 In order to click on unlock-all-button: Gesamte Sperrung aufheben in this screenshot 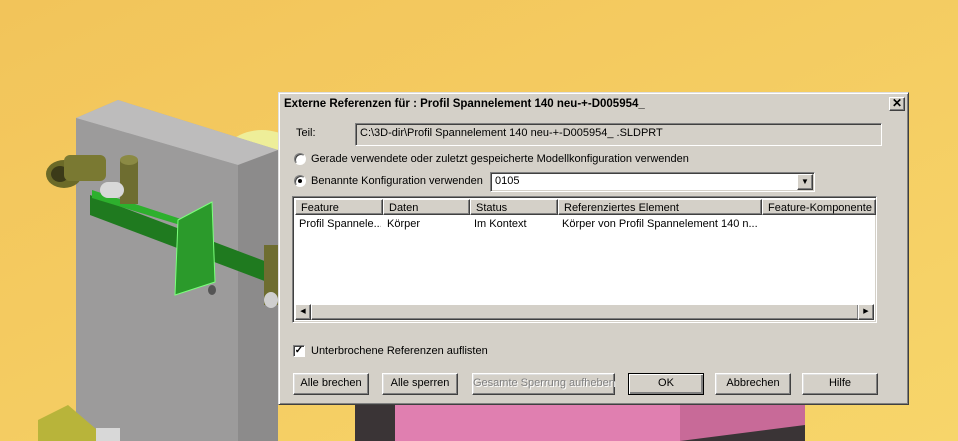, I will do `click(543, 384)`.